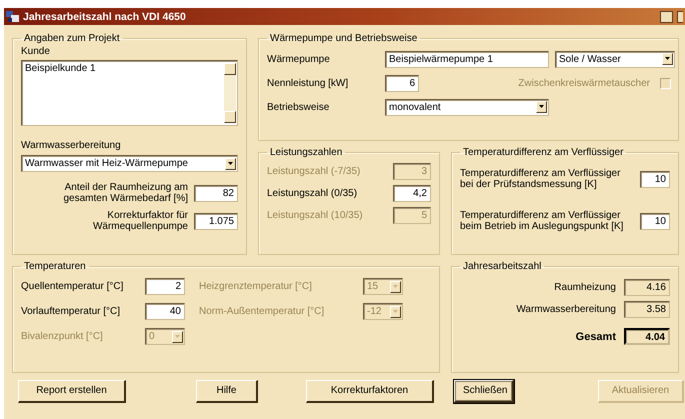 The height and width of the screenshot is (419, 685). Describe the element at coordinates (299, 59) in the screenshot. I see `field-label: Wärmepumpe` at that location.